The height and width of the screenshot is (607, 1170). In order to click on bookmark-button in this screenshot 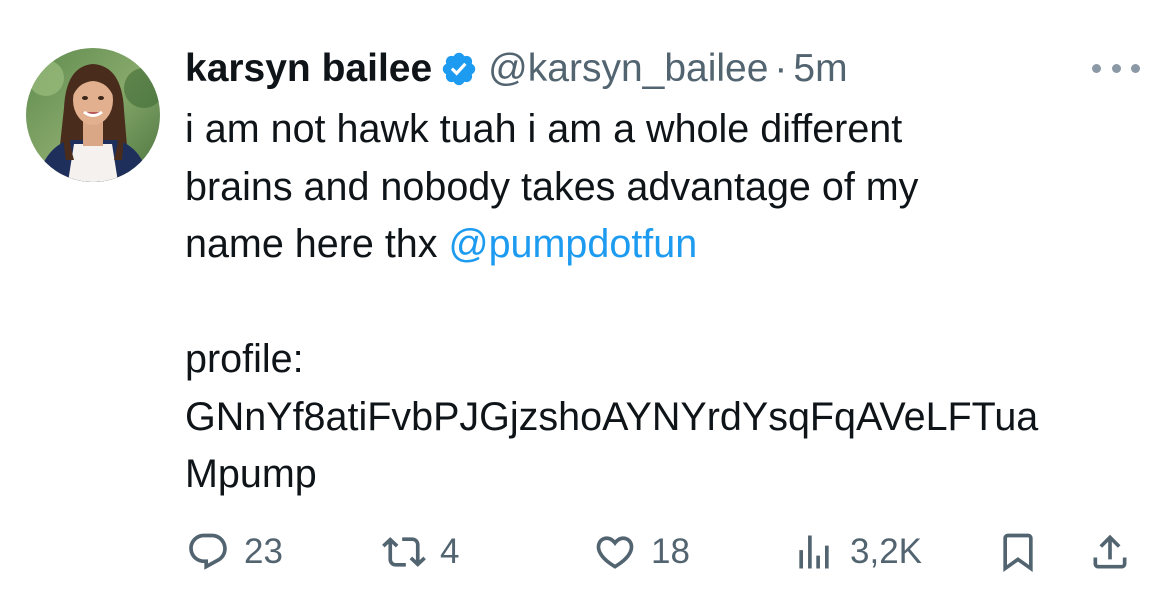, I will do `click(1018, 552)`.